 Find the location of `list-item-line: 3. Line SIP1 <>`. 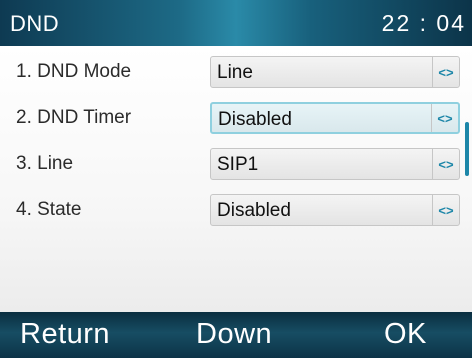

list-item-line: 3. Line SIP1 <> is located at coordinates (236, 165).